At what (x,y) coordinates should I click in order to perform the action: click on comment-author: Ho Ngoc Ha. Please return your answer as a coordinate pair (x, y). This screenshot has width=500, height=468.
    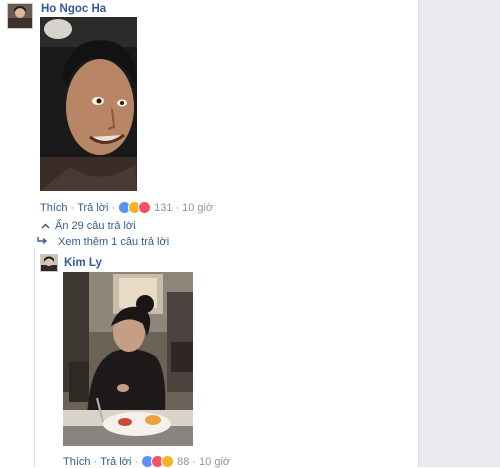
    Looking at the image, I should click on (73, 9).